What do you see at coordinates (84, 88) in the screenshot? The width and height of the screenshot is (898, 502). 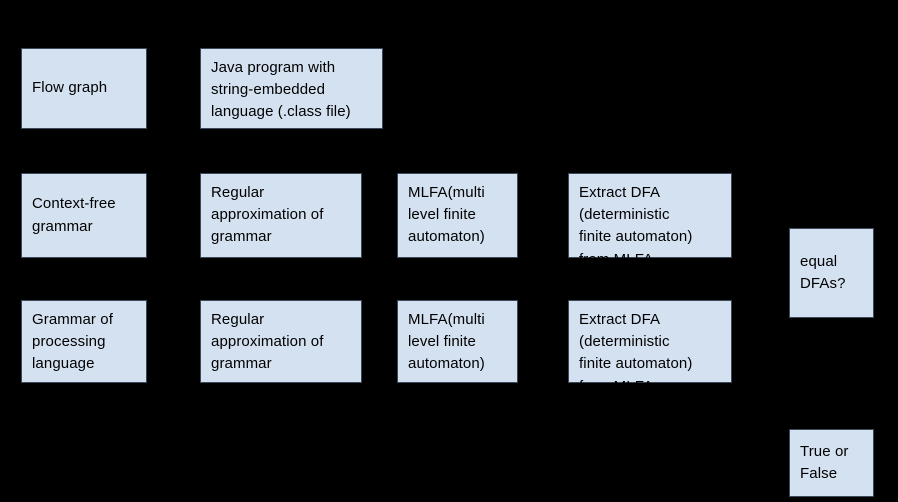 I see `node-flow-graph: Flow graph` at bounding box center [84, 88].